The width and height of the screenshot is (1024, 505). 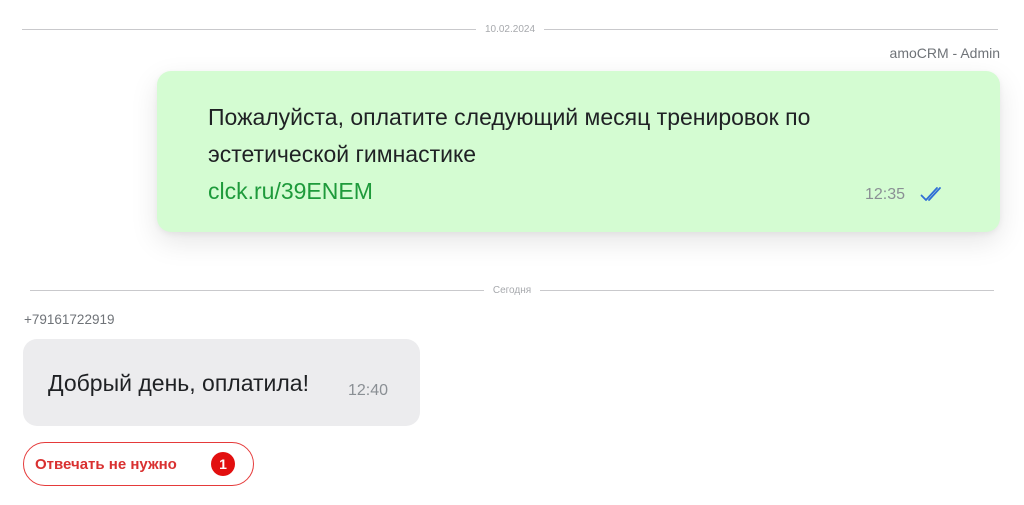 What do you see at coordinates (106, 464) in the screenshot?
I see `no-reply-label: Отвечать не нужно` at bounding box center [106, 464].